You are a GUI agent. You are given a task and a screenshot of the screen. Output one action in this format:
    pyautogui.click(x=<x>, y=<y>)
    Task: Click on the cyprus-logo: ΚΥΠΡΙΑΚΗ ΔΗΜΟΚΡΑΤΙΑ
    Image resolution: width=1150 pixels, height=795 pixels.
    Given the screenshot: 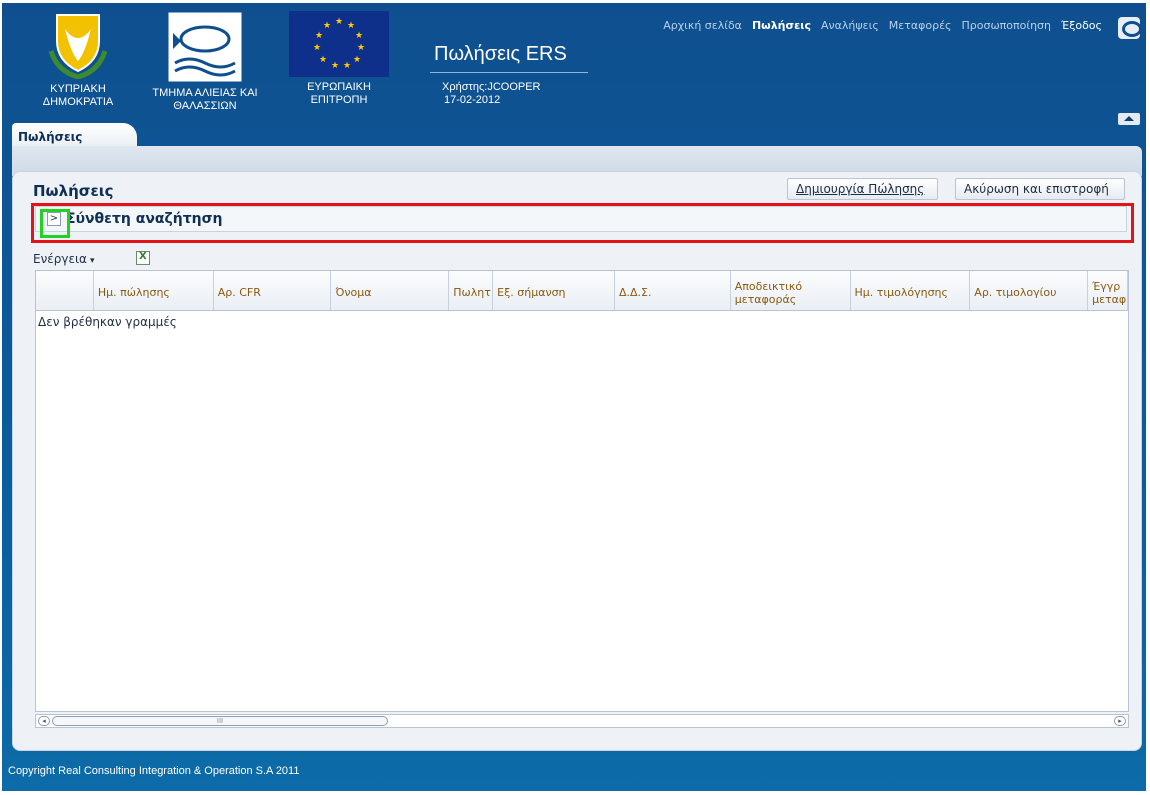 What is the action you would take?
    pyautogui.click(x=78, y=60)
    